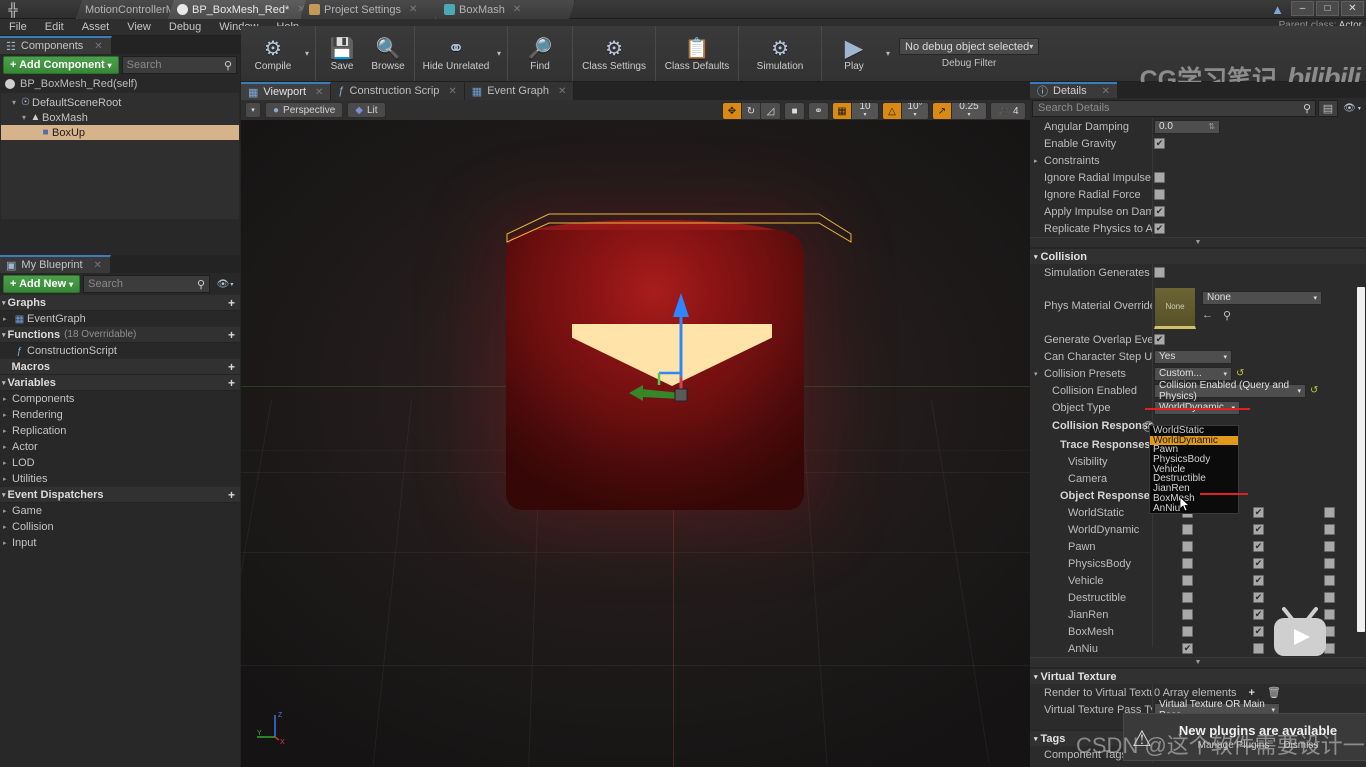 This screenshot has height=767, width=1366. What do you see at coordinates (146, 284) in the screenshot?
I see `myblueprint-search-input: Search ⚲` at bounding box center [146, 284].